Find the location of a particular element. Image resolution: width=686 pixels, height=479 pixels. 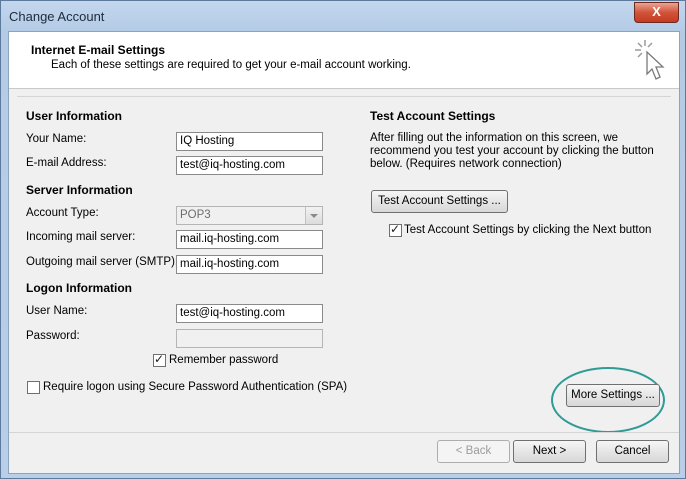

chevron-down-icon is located at coordinates (313, 215).